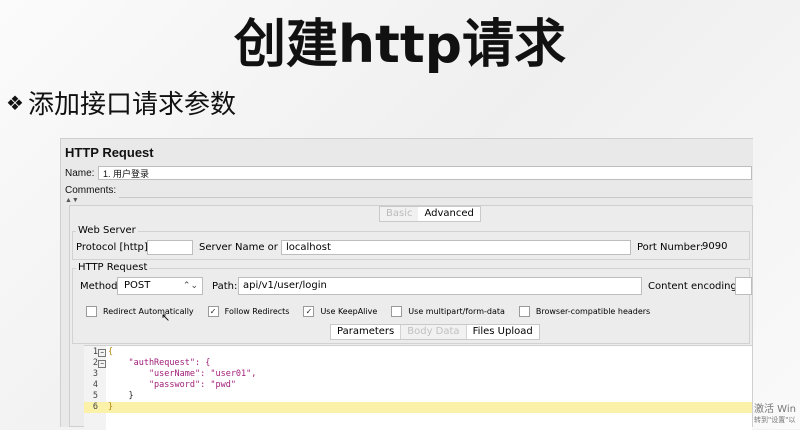 This screenshot has width=800, height=430. I want to click on checkbox-label: Use KeepAlive, so click(349, 311).